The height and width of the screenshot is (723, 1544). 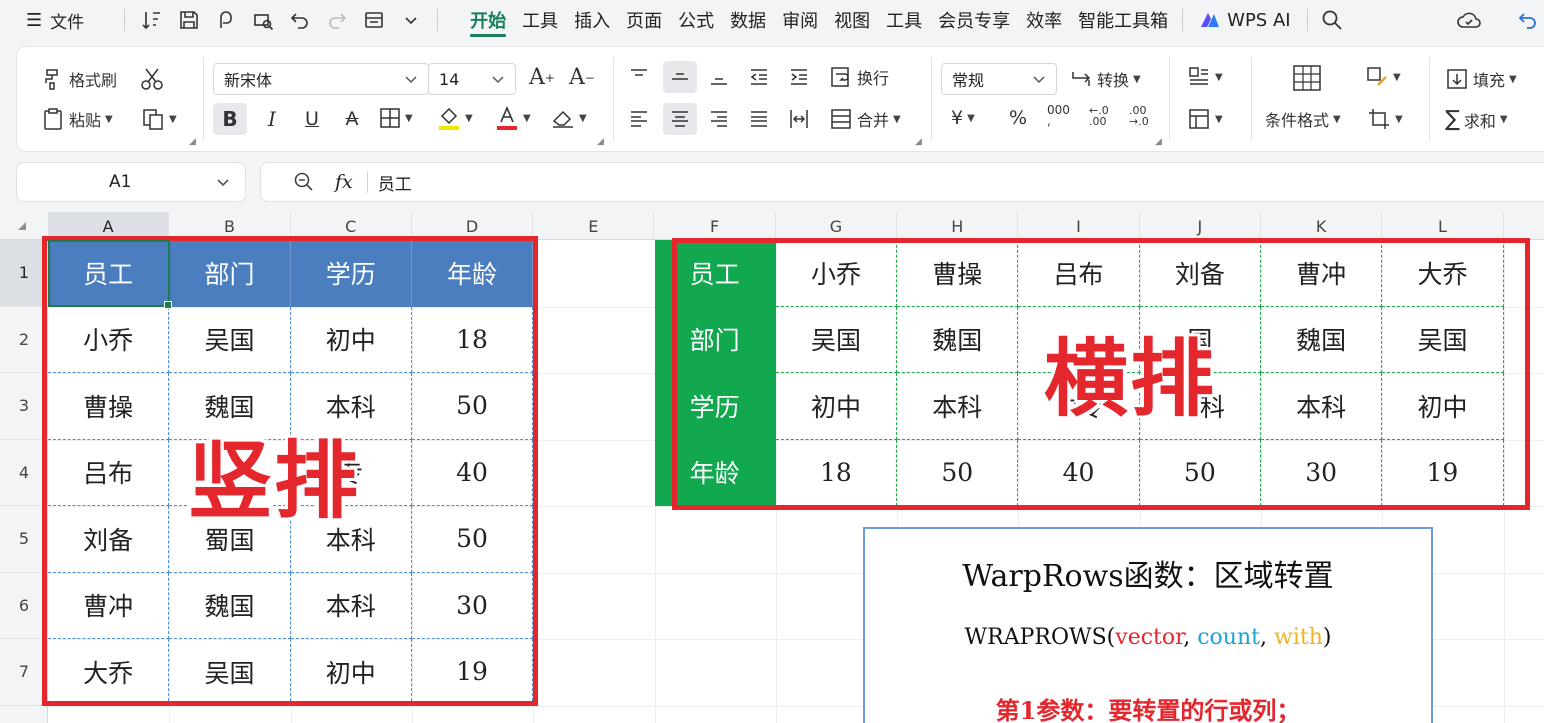 What do you see at coordinates (24, 539) in the screenshot?
I see `row-header-5: 5` at bounding box center [24, 539].